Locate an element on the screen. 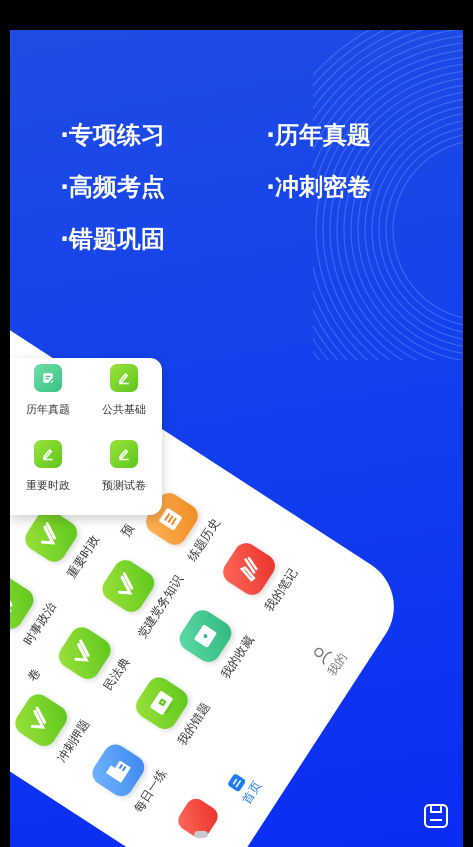  item-label: 民法典 is located at coordinates (117, 674).